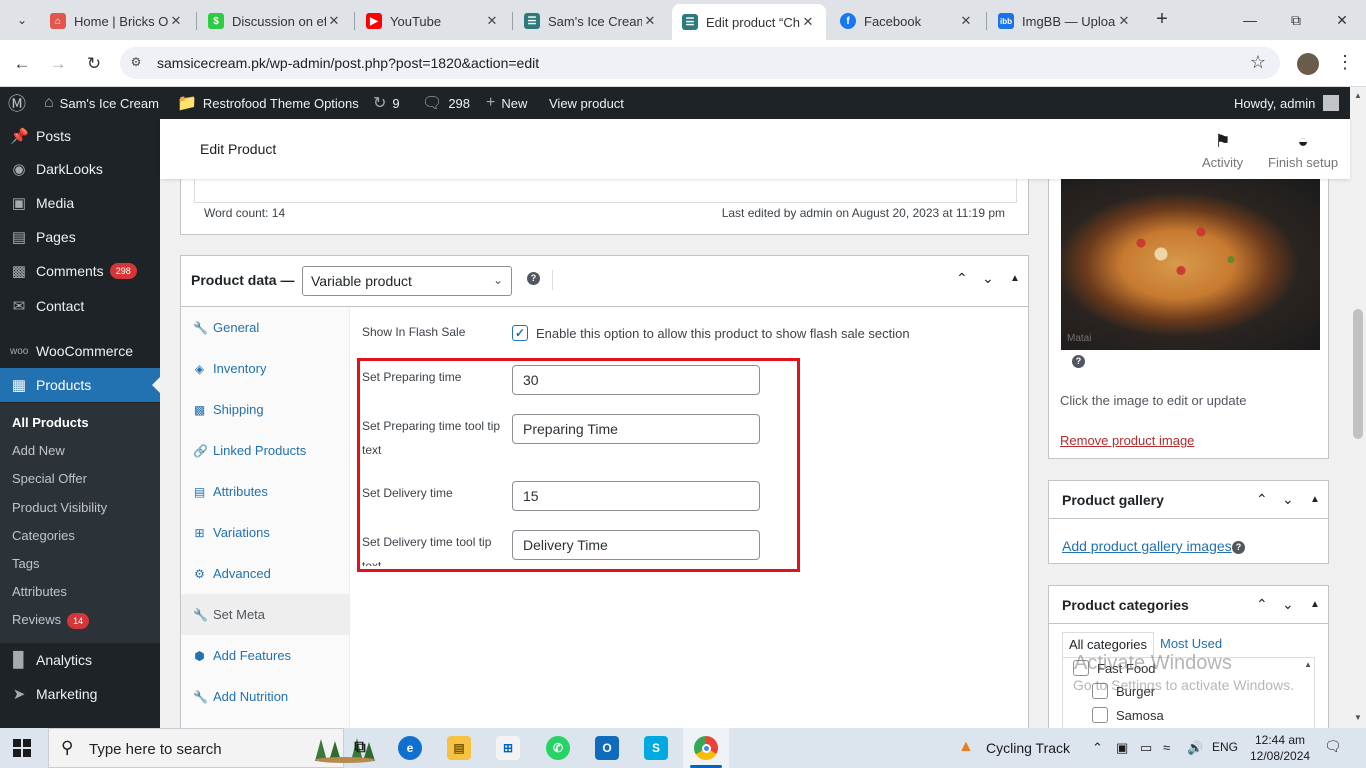 The width and height of the screenshot is (1366, 768). I want to click on submenu-categories: Categories, so click(43, 535).